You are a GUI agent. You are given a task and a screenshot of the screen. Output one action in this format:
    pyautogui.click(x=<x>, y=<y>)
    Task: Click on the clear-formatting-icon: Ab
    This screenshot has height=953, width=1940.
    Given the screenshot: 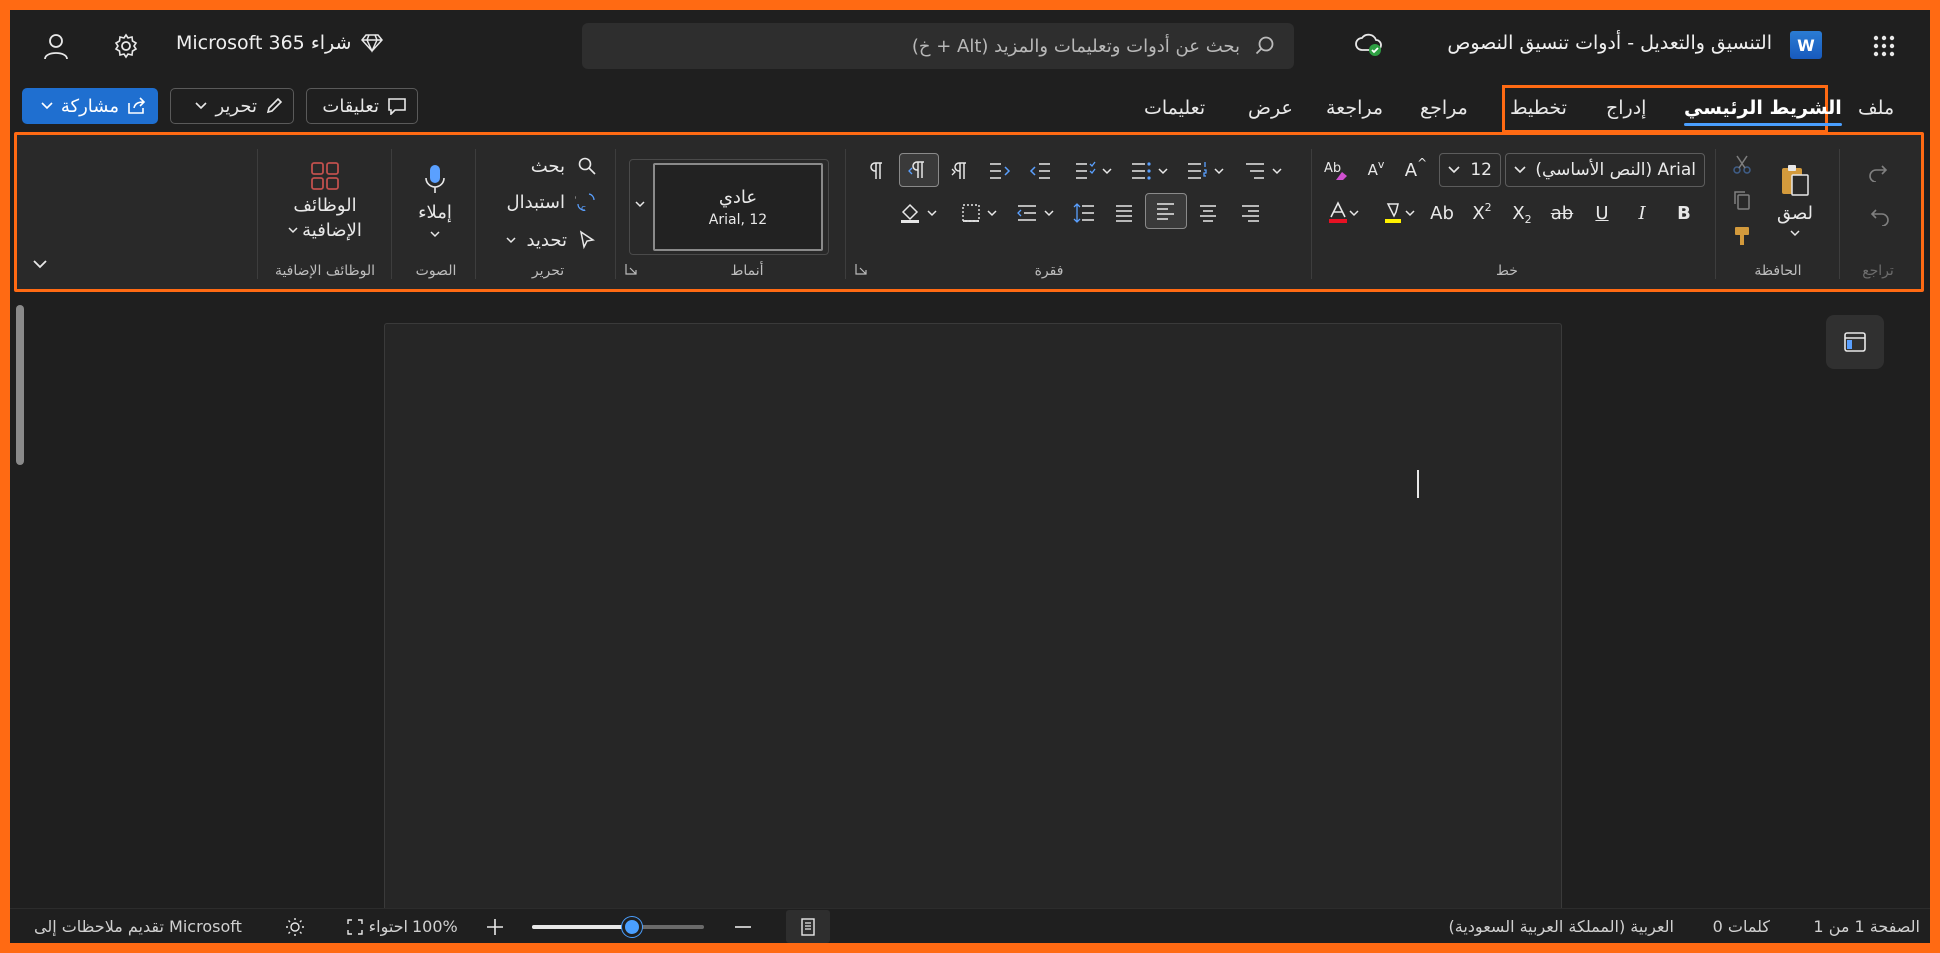 What is the action you would take?
    pyautogui.click(x=1335, y=170)
    